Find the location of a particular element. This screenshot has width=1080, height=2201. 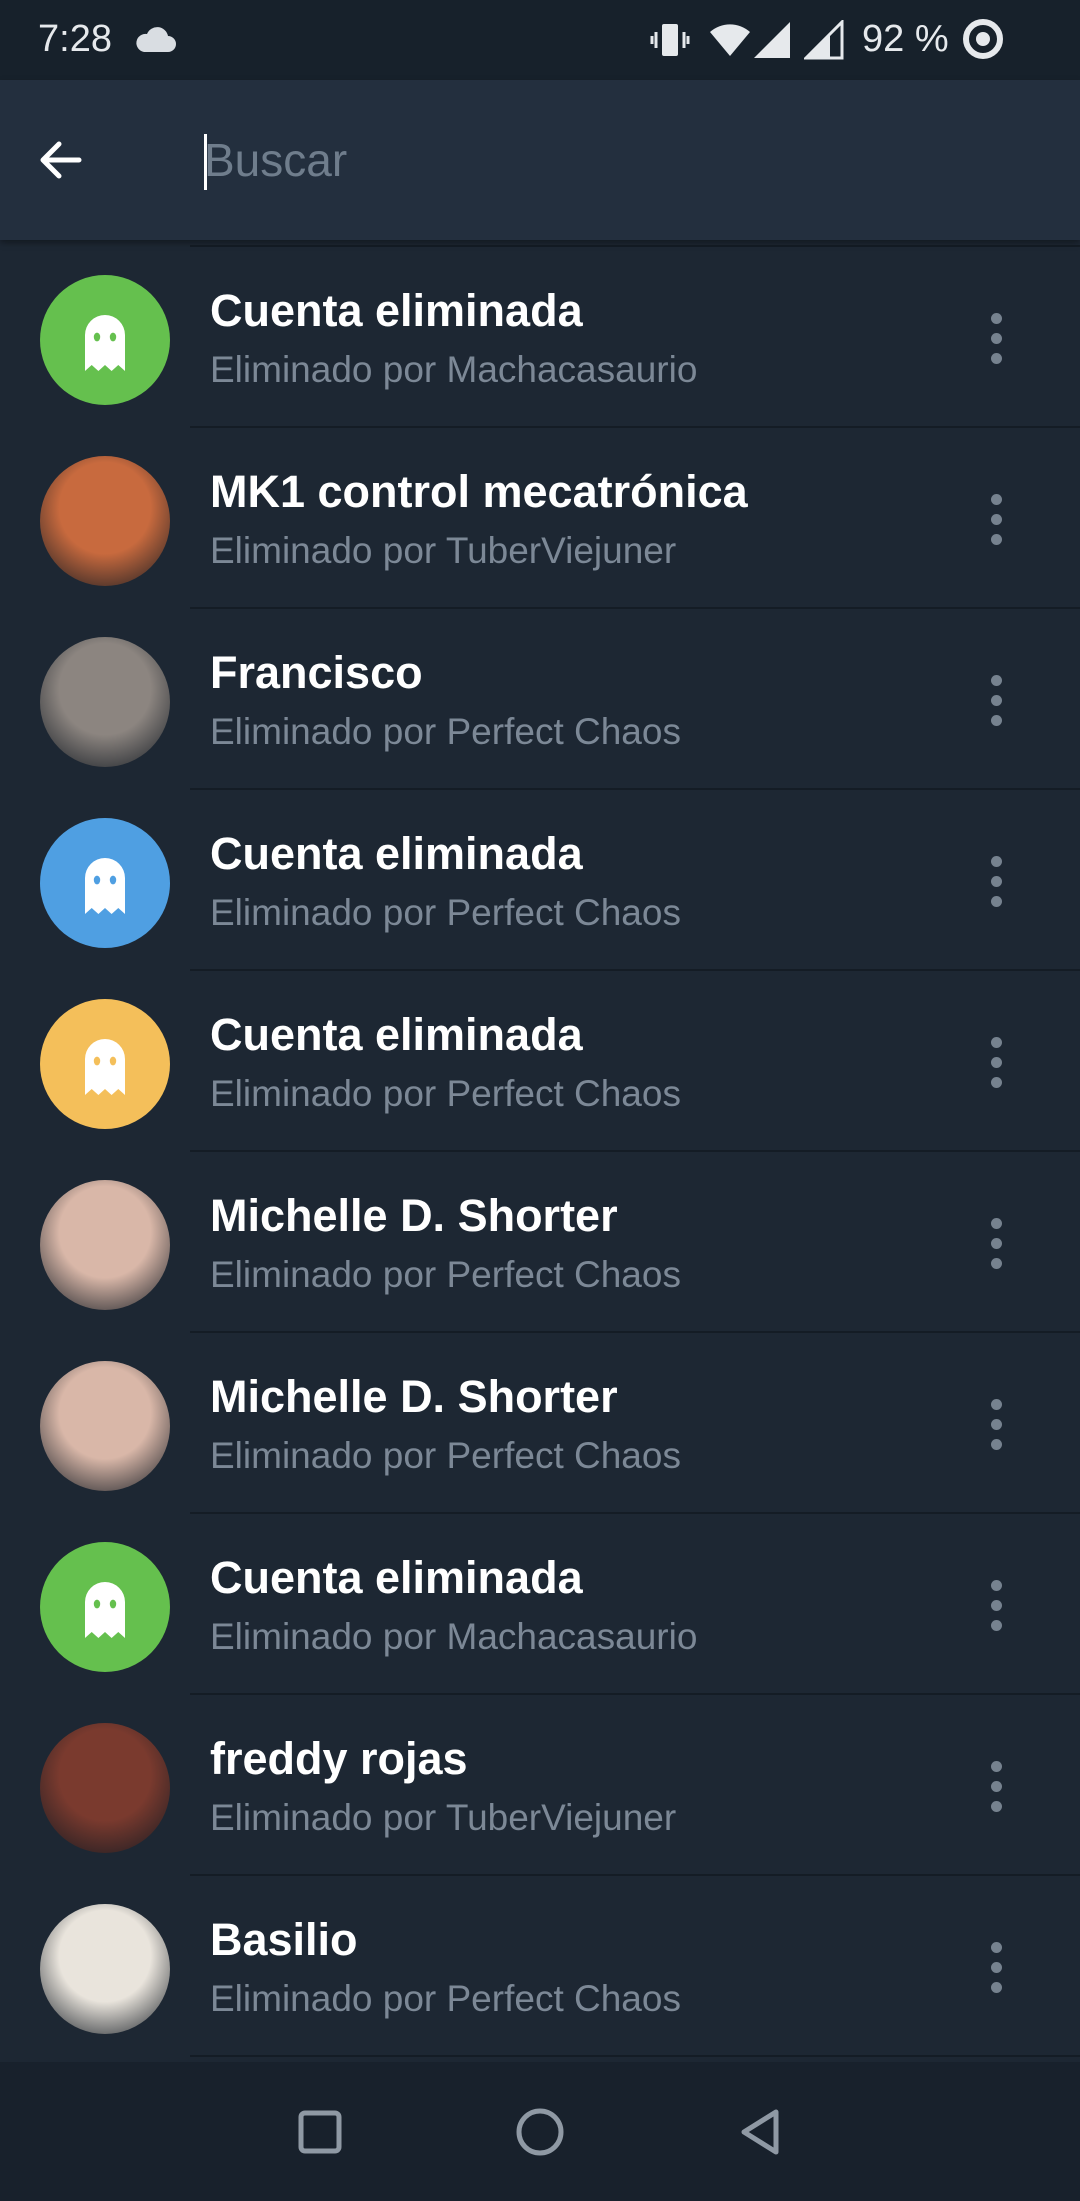

battery-percentage: 92 % is located at coordinates (905, 39).